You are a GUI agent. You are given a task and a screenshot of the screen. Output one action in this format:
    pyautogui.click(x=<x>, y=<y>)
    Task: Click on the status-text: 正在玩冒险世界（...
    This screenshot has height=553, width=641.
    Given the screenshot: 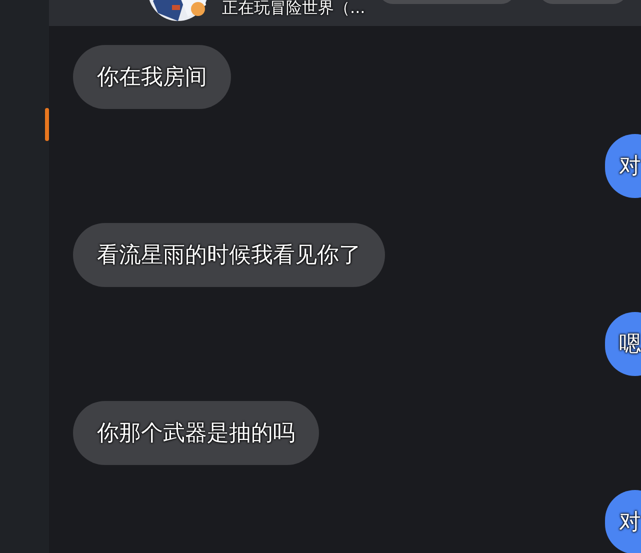 What is the action you would take?
    pyautogui.click(x=294, y=9)
    